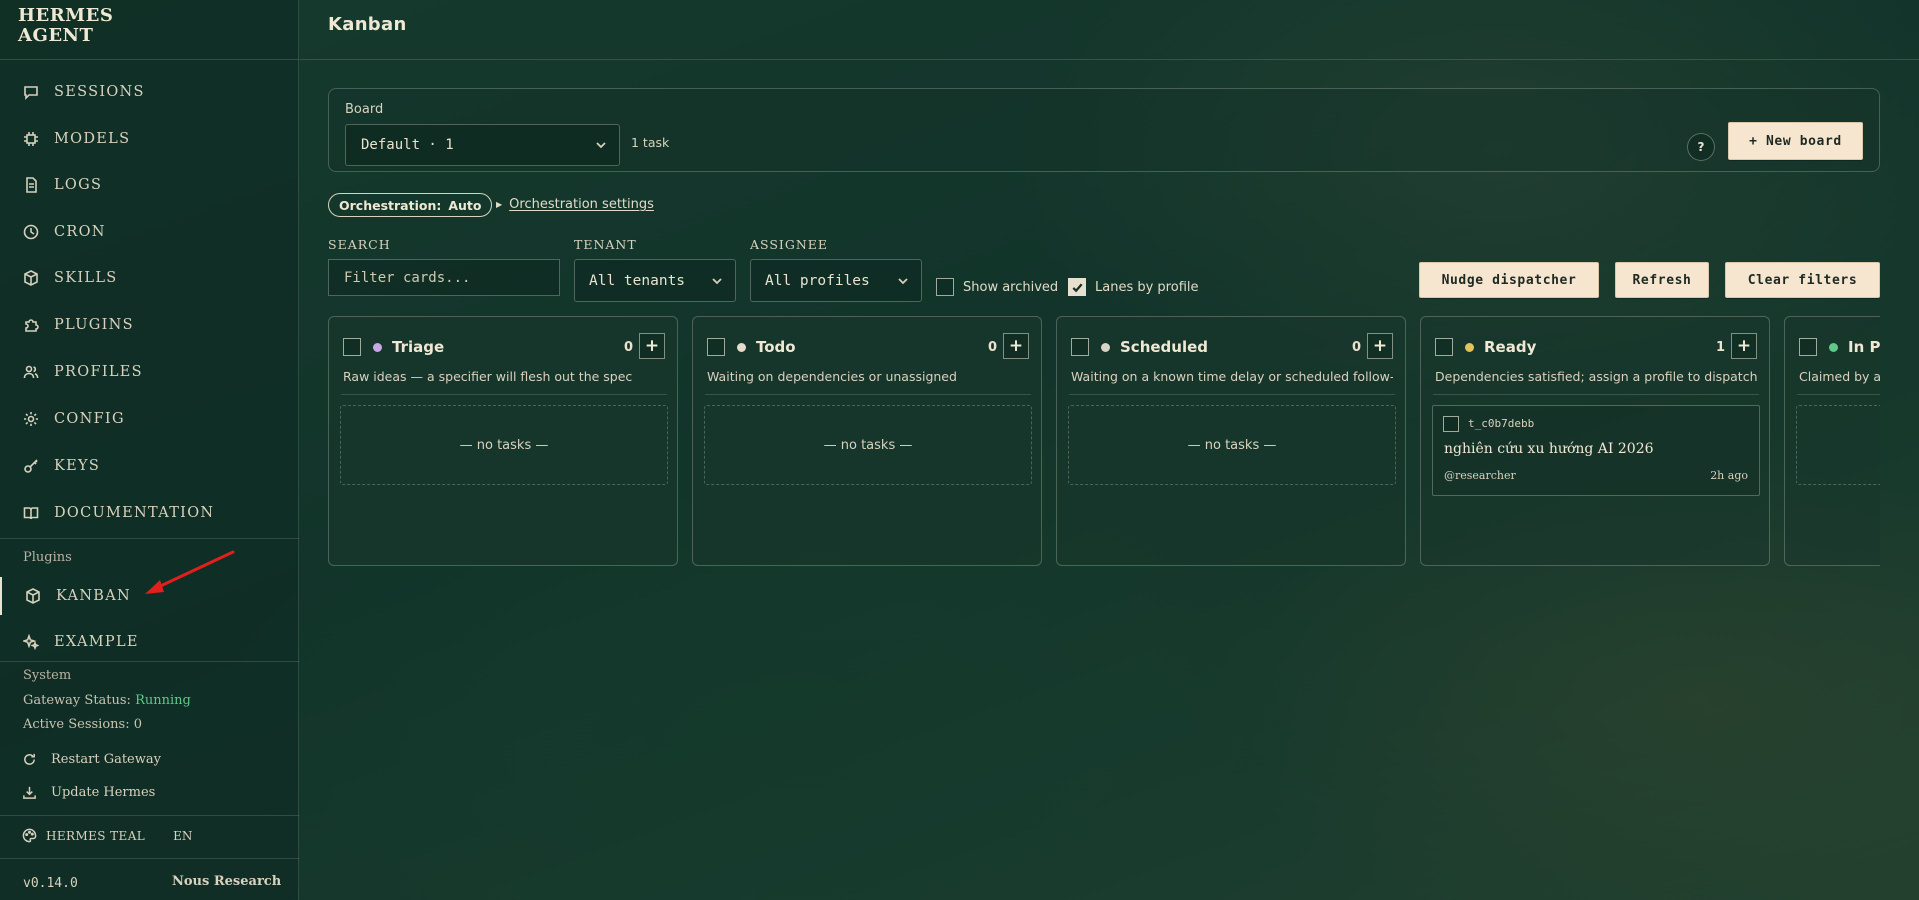 The width and height of the screenshot is (1919, 900). What do you see at coordinates (29, 835) in the screenshot?
I see `palette-icon` at bounding box center [29, 835].